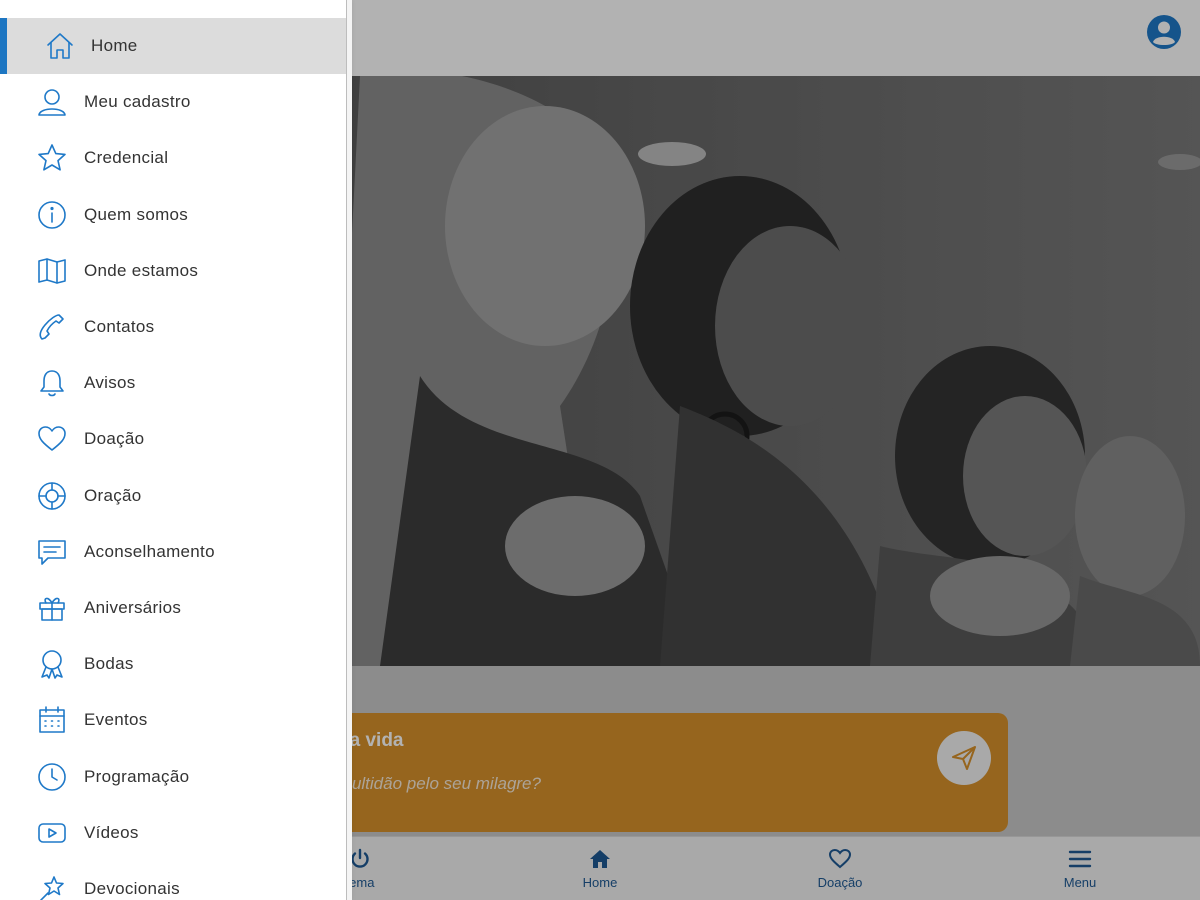  I want to click on menu-item-label: Programação, so click(137, 776).